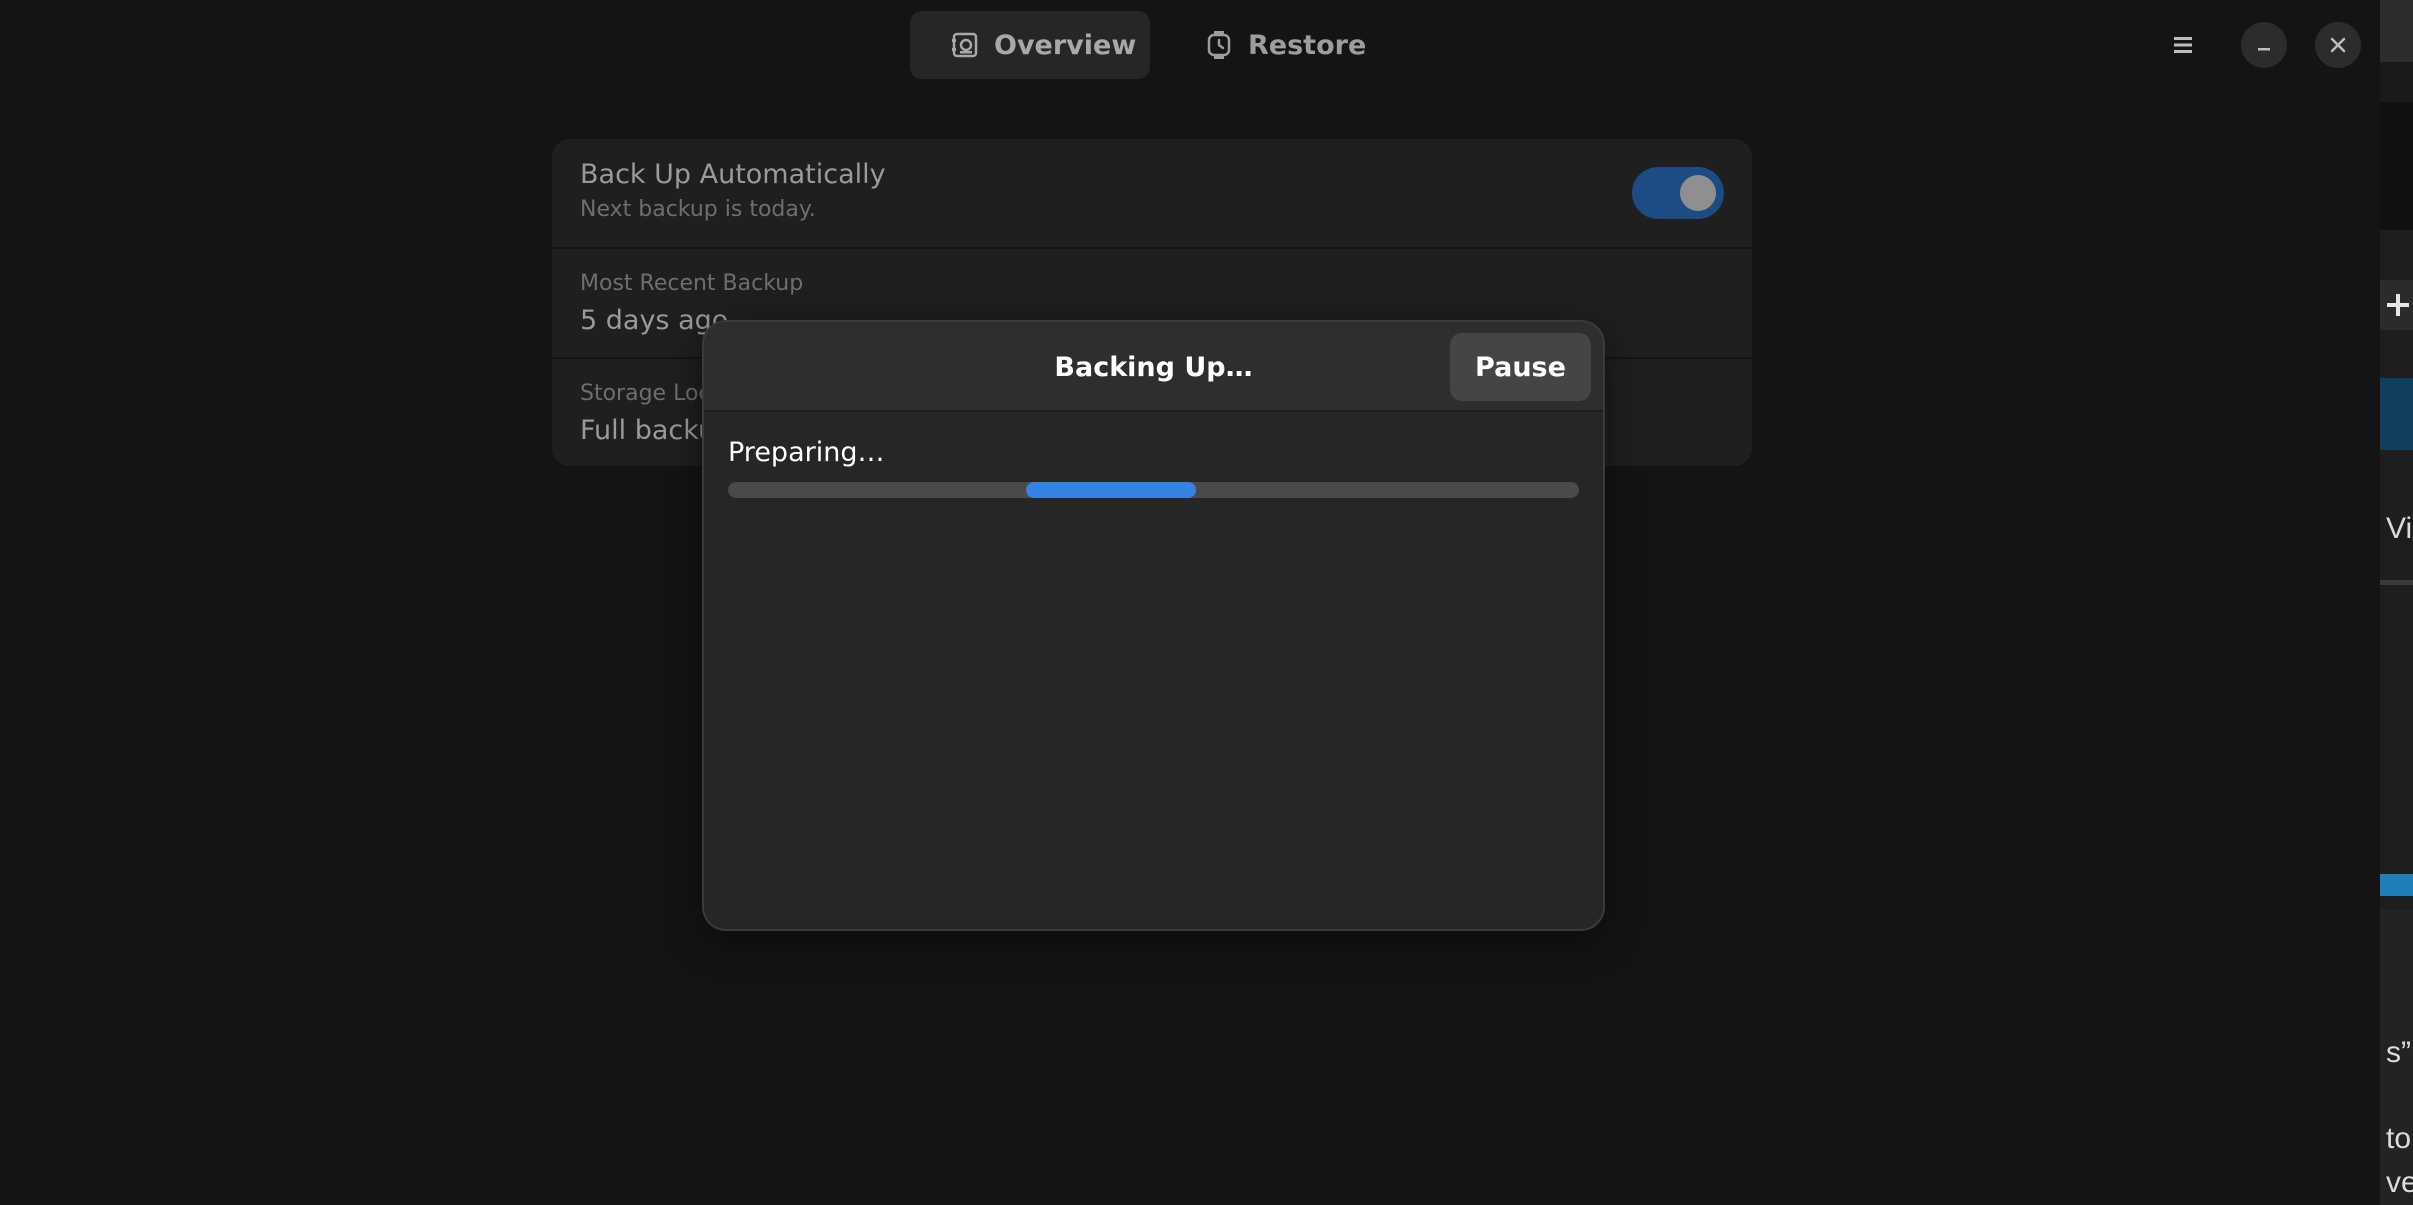 This screenshot has height=1205, width=2413. What do you see at coordinates (2264, 49) in the screenshot?
I see `minimize-icon` at bounding box center [2264, 49].